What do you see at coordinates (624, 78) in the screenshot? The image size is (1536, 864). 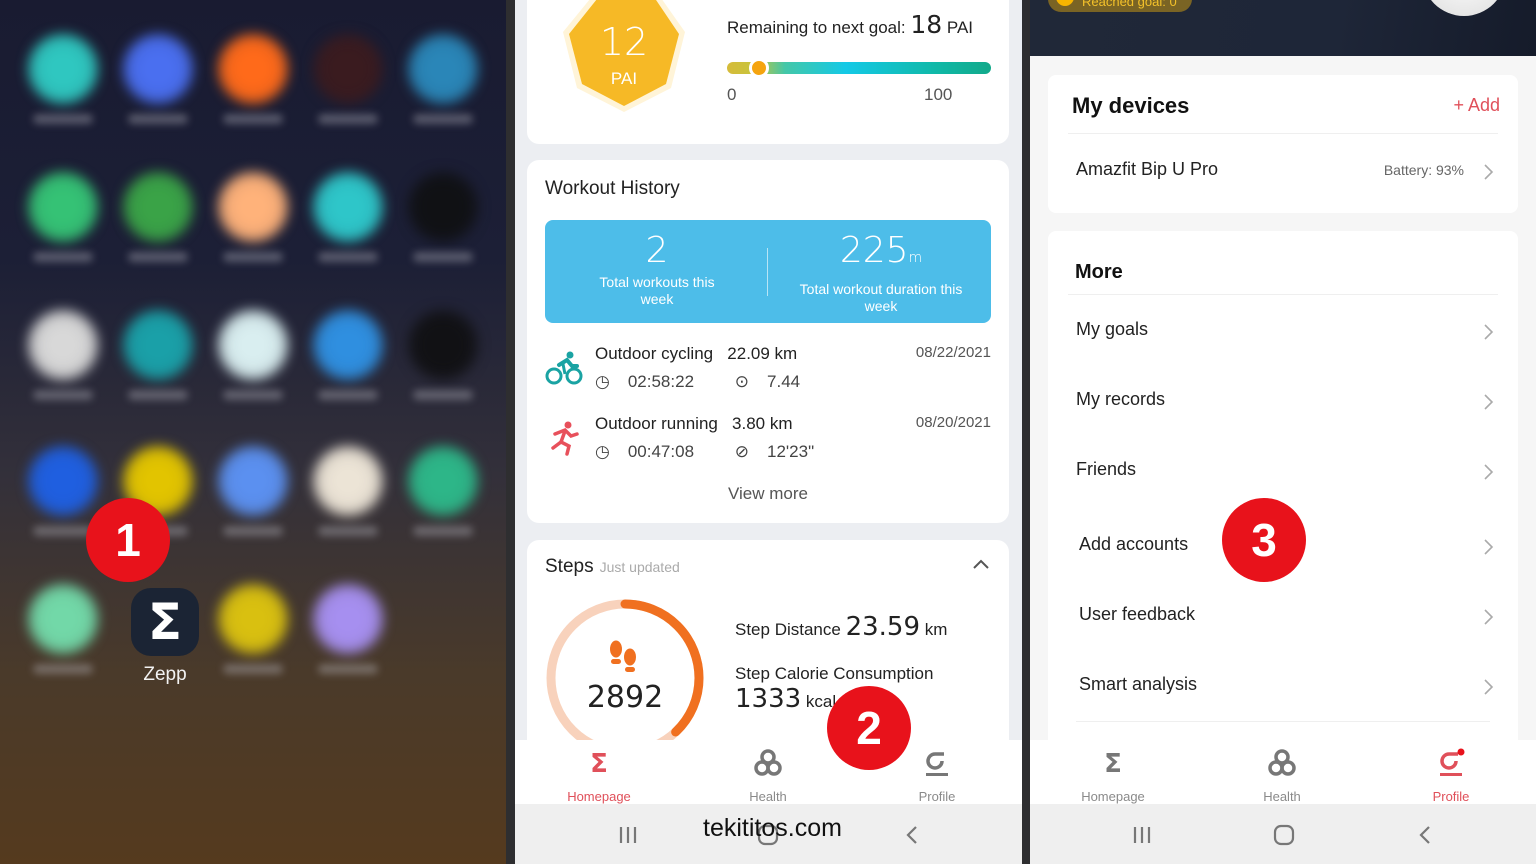 I see `pai-unit: PAI` at bounding box center [624, 78].